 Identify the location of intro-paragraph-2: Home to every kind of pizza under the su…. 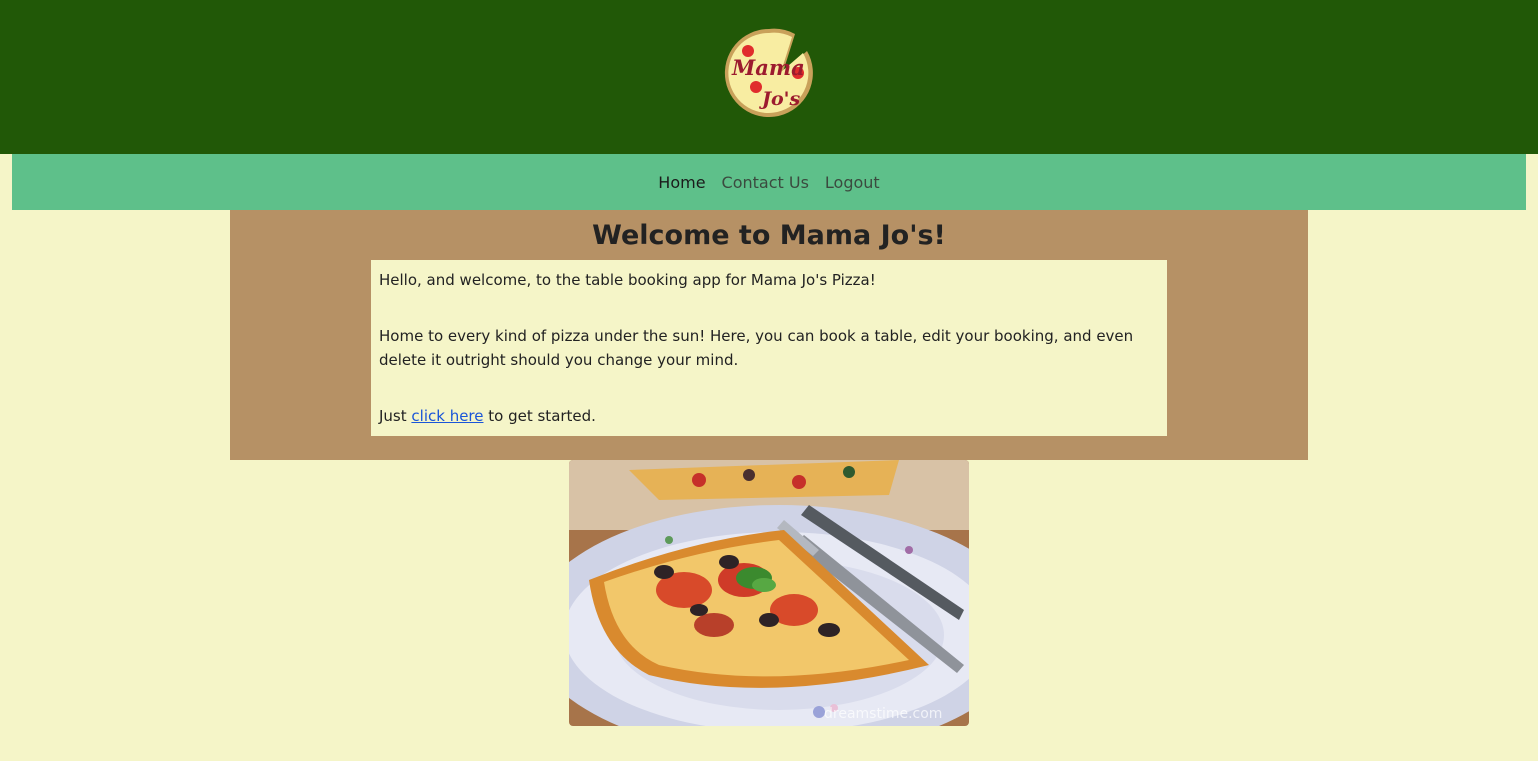
(756, 348).